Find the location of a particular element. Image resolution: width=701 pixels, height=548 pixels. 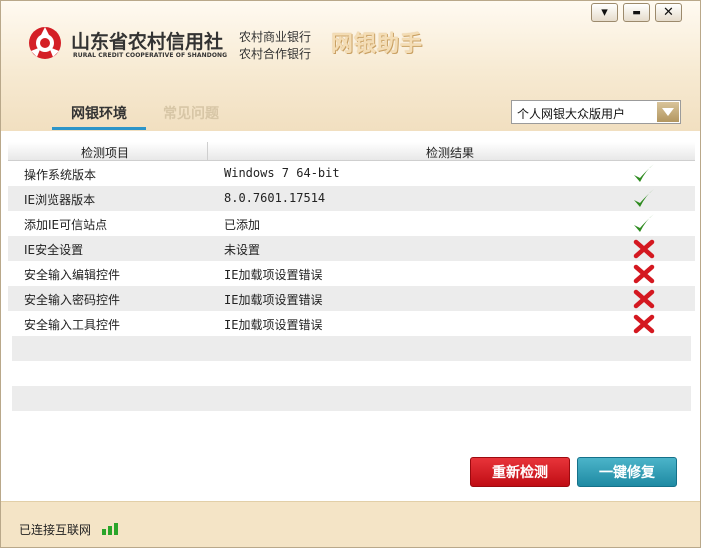

table-row: IE浏览器版本 8.0.7601.17514 is located at coordinates (351, 198).